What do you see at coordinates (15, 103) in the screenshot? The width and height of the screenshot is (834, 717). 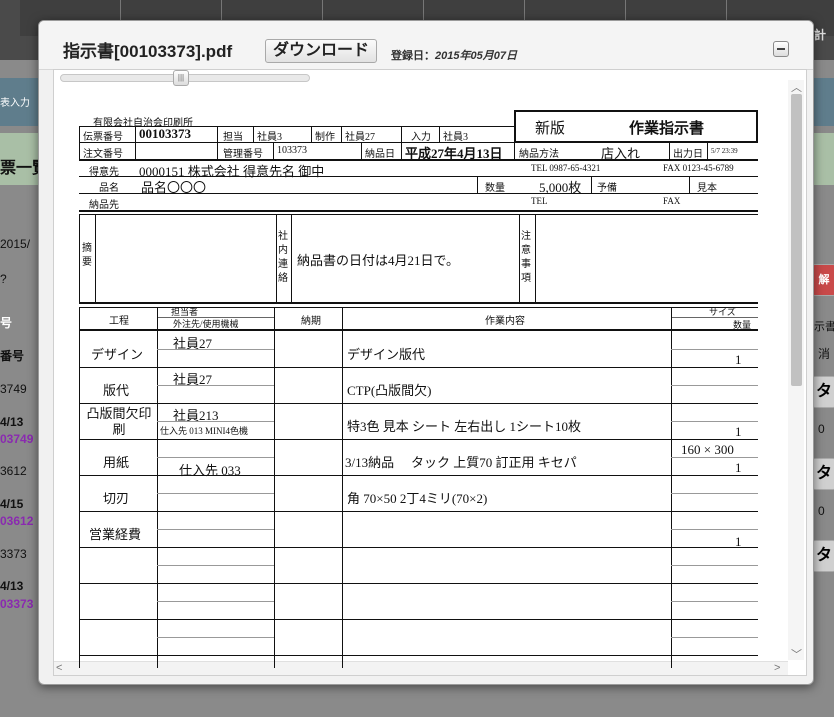 I see `bg-label: 表入力` at bounding box center [15, 103].